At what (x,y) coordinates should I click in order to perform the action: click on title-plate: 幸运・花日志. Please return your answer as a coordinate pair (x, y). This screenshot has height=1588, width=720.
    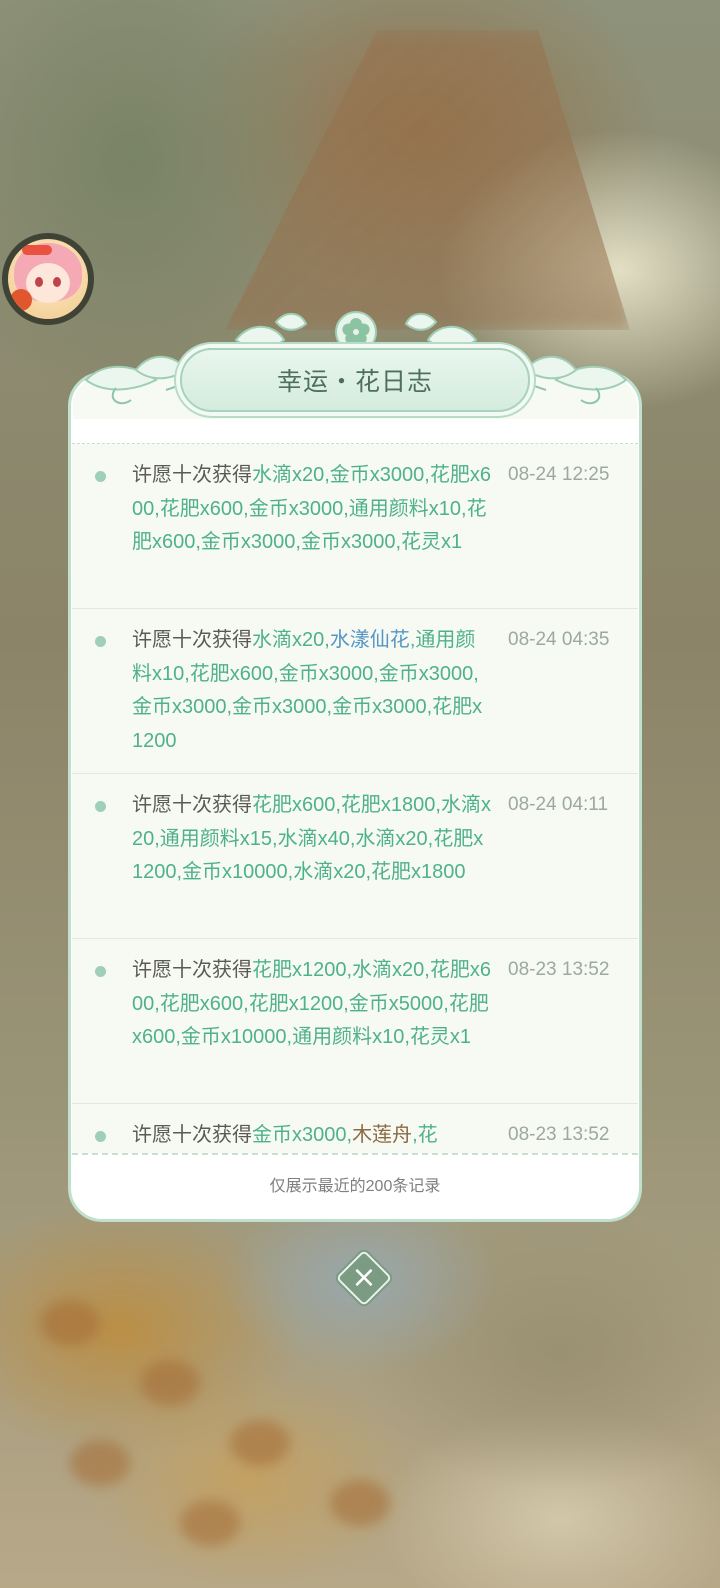
    Looking at the image, I should click on (355, 380).